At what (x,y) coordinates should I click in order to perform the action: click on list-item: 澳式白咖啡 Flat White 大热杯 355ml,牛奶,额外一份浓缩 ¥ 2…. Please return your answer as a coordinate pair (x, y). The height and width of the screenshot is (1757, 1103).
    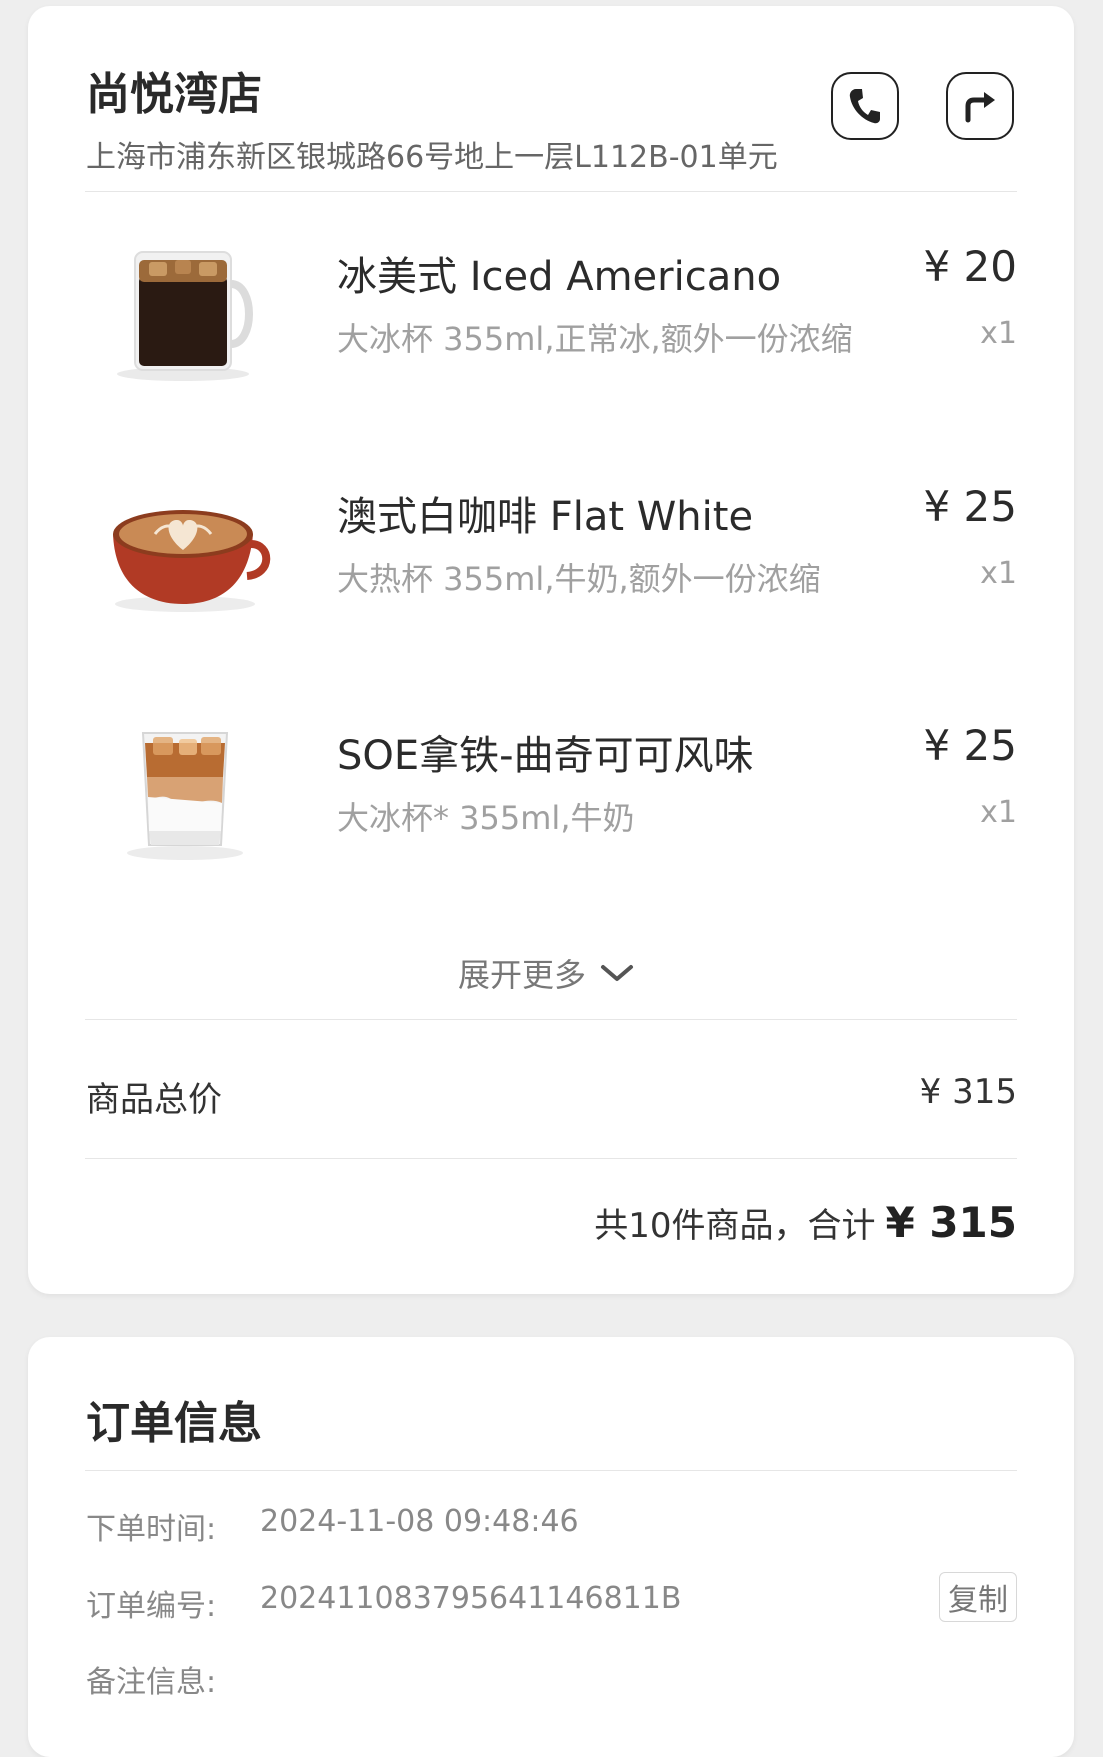
    Looking at the image, I should click on (551, 544).